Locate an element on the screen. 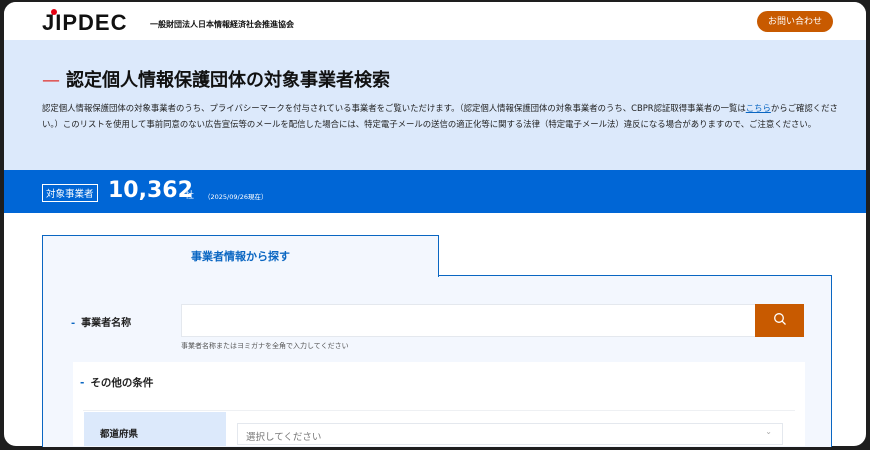 The height and width of the screenshot is (450, 870). site-header: JIPDEC 一般財団法人日本情報経済社会推進協会 お問い合わせ is located at coordinates (435, 21).